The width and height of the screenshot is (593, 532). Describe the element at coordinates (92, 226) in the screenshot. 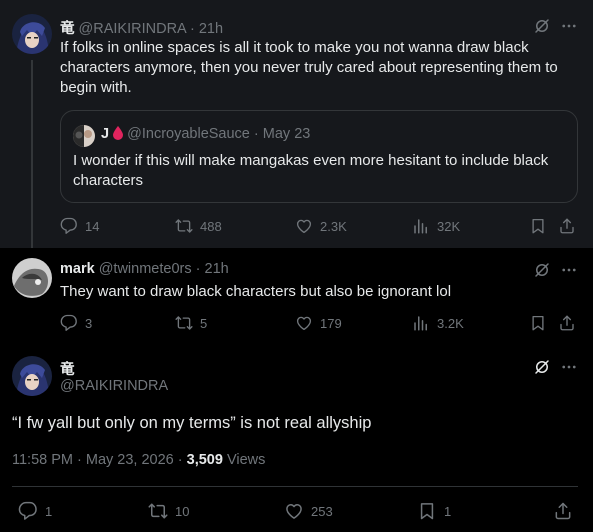

I see `reply-count: 14` at that location.